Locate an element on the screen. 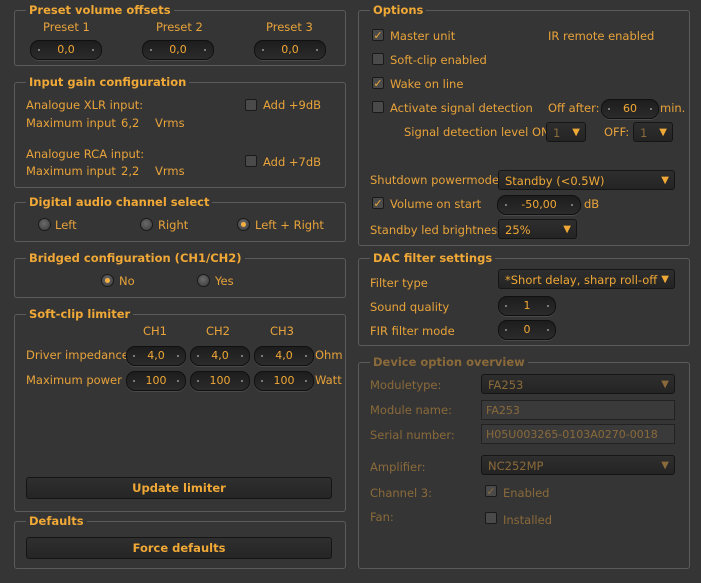 The image size is (701, 583). softclip-enabled-label: Soft-clip enabled is located at coordinates (438, 60).